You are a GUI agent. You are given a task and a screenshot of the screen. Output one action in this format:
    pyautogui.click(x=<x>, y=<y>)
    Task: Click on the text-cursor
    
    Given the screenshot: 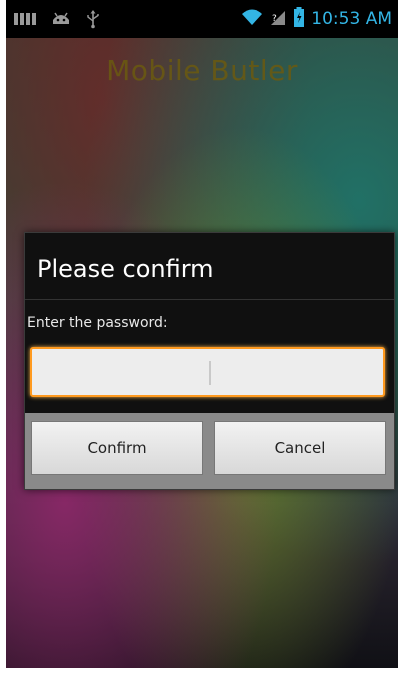 What is the action you would take?
    pyautogui.click(x=210, y=373)
    